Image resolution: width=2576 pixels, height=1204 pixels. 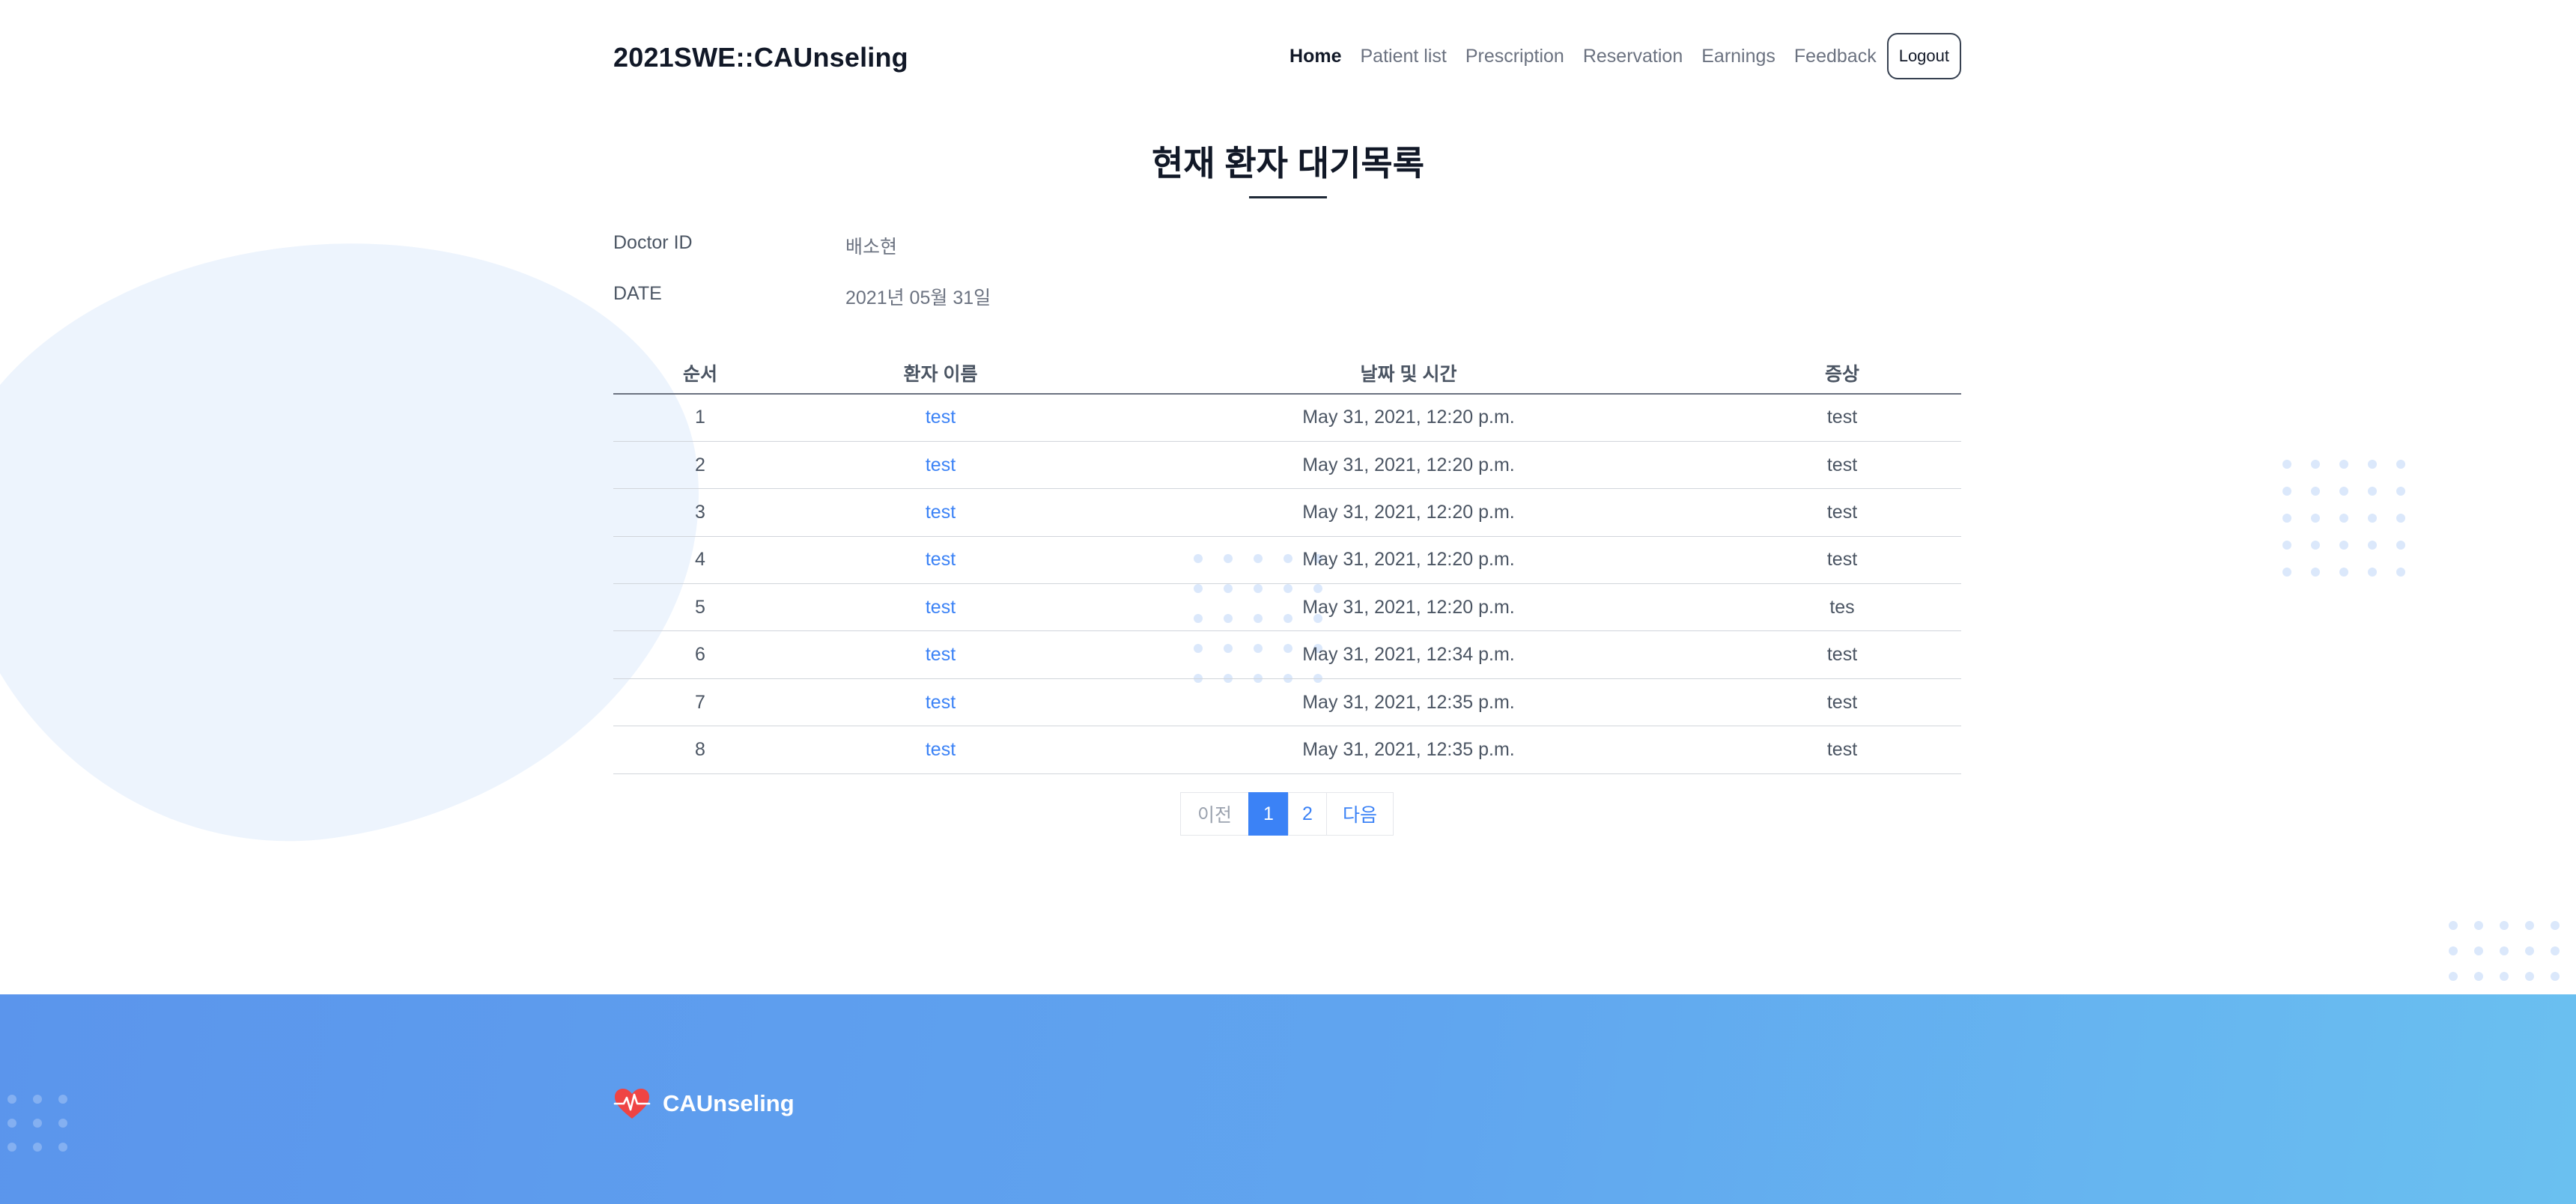 What do you see at coordinates (918, 298) in the screenshot?
I see `date-value: 2021년 05월 31일` at bounding box center [918, 298].